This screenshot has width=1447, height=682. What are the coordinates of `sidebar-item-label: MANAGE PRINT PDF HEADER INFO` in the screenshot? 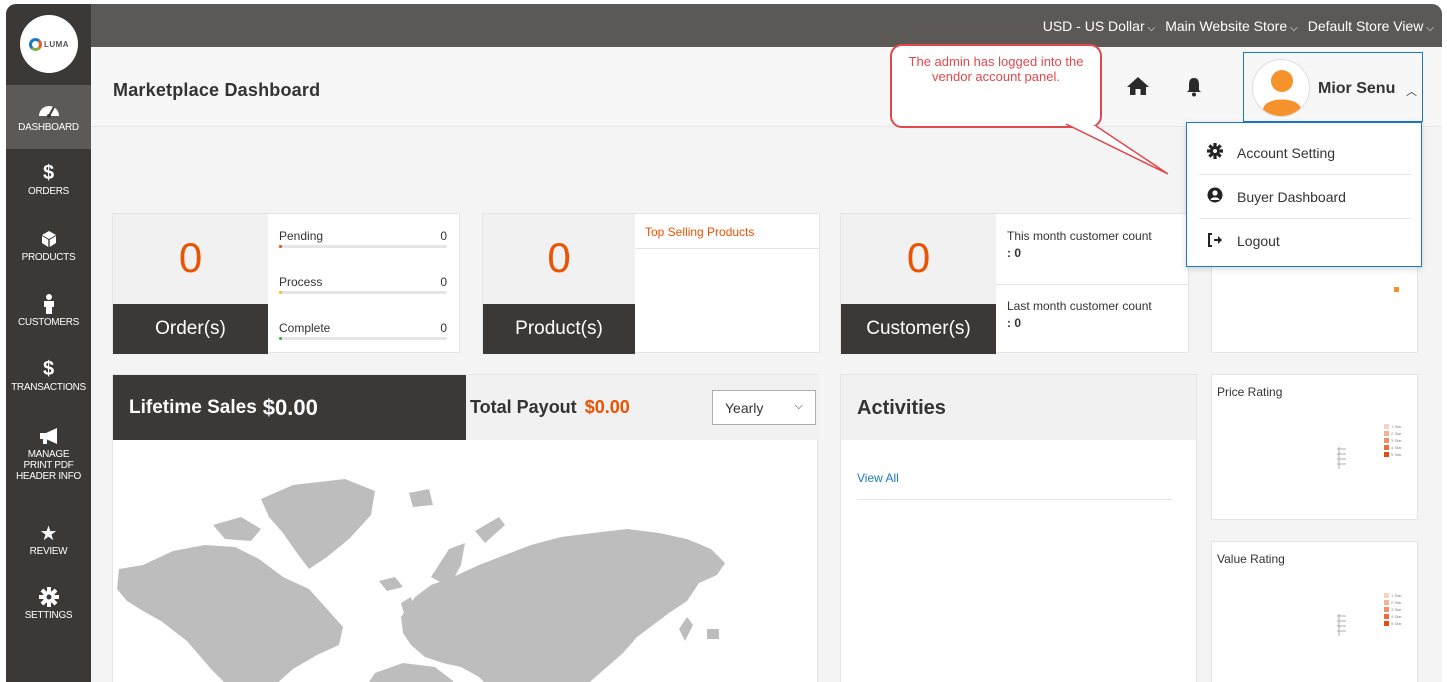 It's located at (48, 465).